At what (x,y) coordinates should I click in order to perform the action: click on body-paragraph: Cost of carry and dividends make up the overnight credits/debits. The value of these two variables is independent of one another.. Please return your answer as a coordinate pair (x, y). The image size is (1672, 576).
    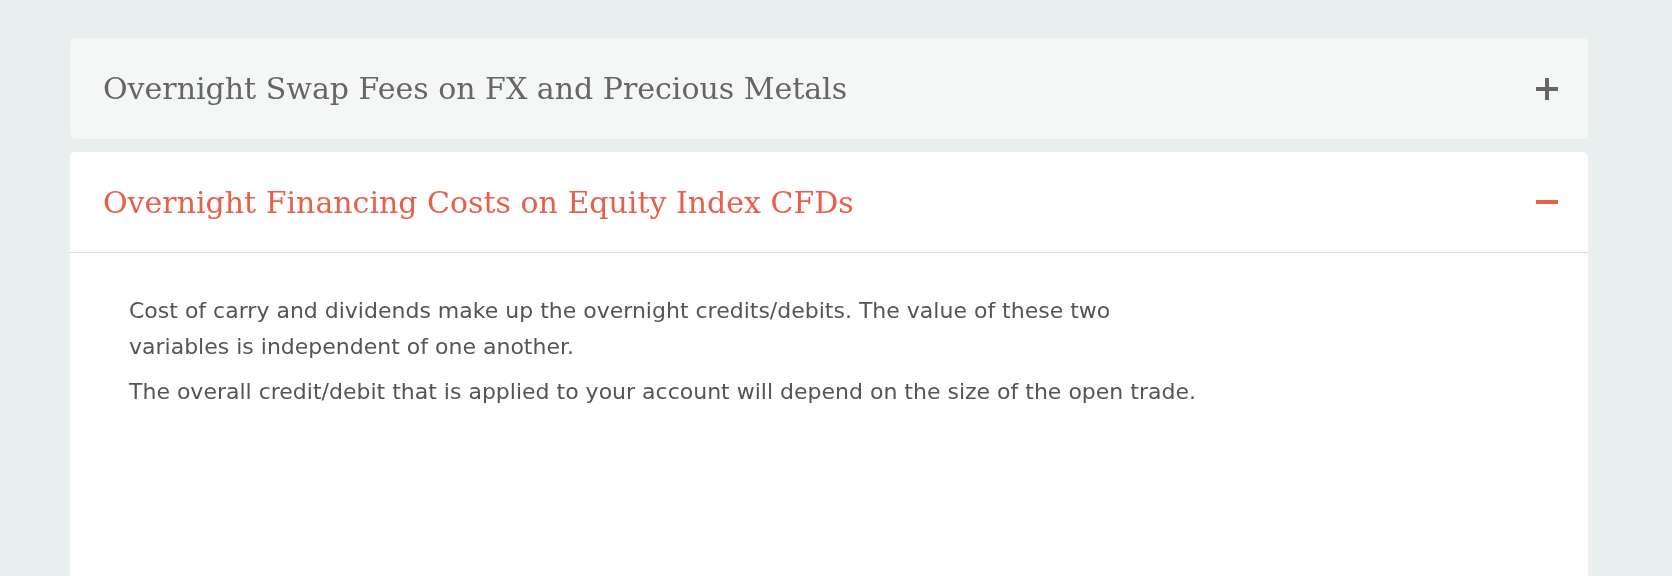
    Looking at the image, I should click on (620, 329).